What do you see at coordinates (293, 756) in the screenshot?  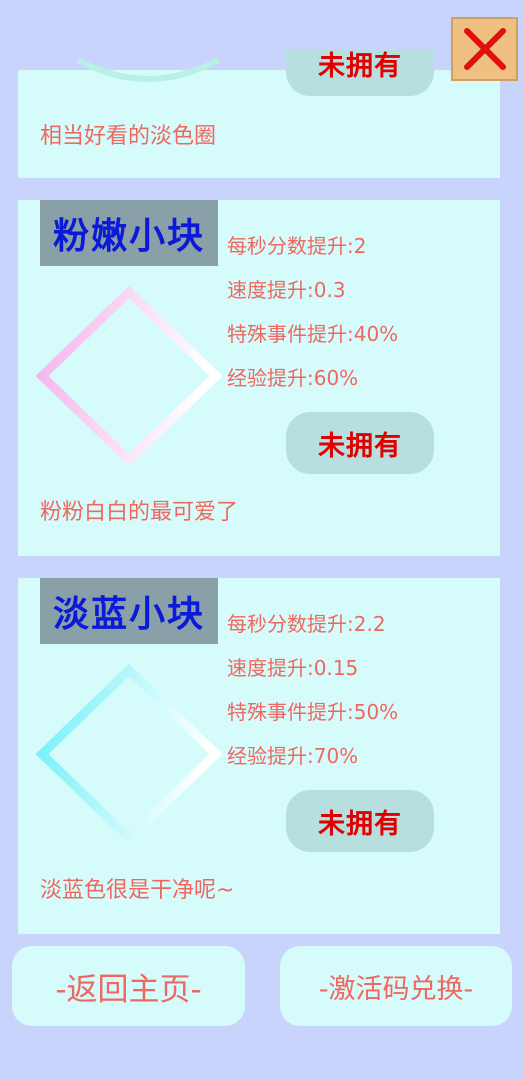 I see `stat-experience: 经验提升:70%` at bounding box center [293, 756].